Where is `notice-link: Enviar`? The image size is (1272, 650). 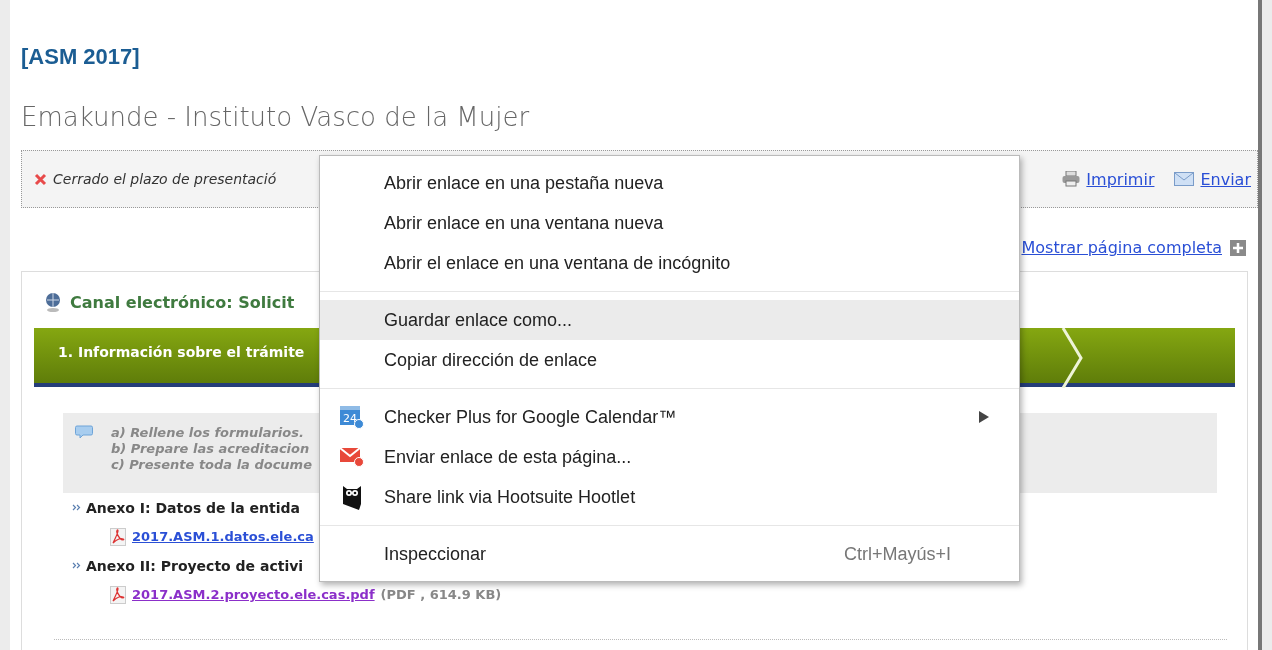
notice-link: Enviar is located at coordinates (1225, 179).